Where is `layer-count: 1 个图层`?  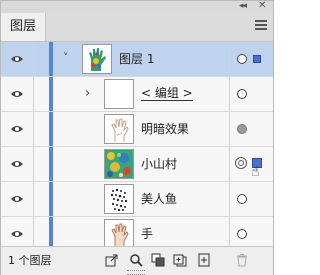
layer-count: 1 个图层 is located at coordinates (30, 260).